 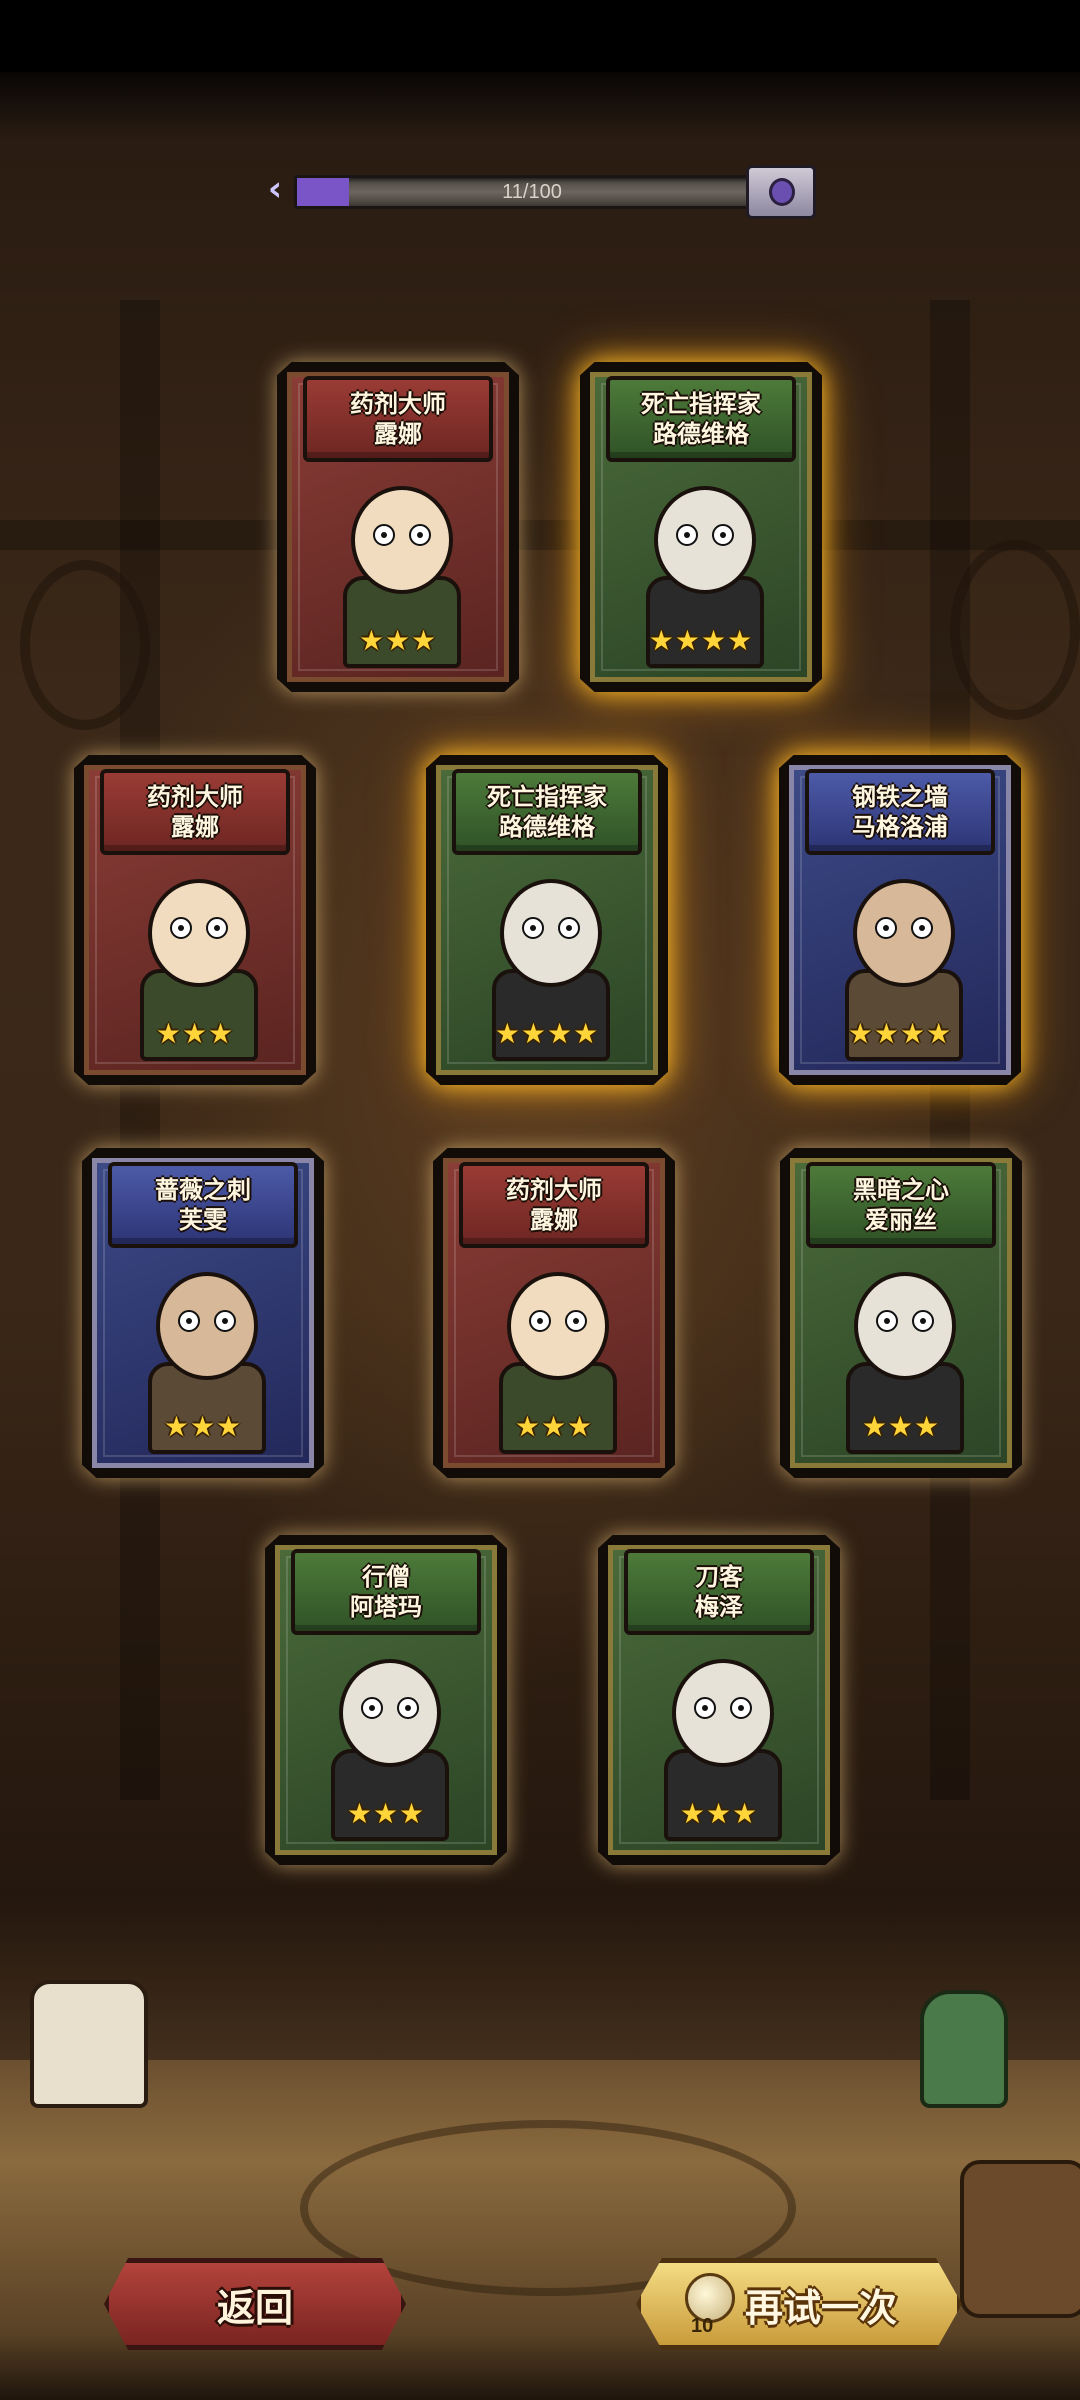 I want to click on progress-text: 11/100, so click(x=532, y=192).